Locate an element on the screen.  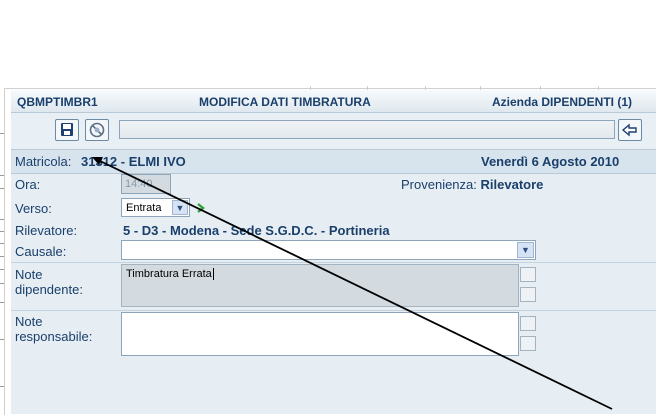
ora-input: 14:40 is located at coordinates (146, 184).